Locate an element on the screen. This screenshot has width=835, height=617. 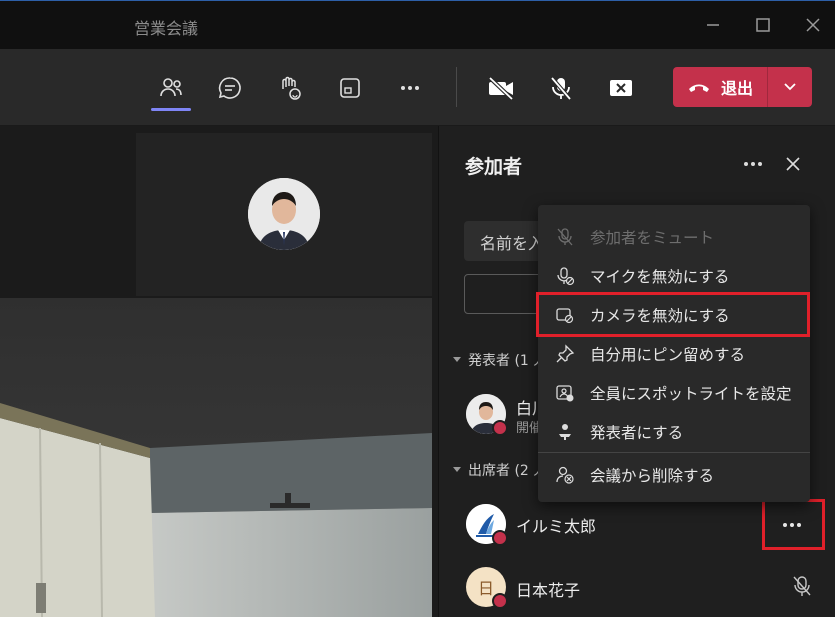
attendee-initial: 日 is located at coordinates (485, 588).